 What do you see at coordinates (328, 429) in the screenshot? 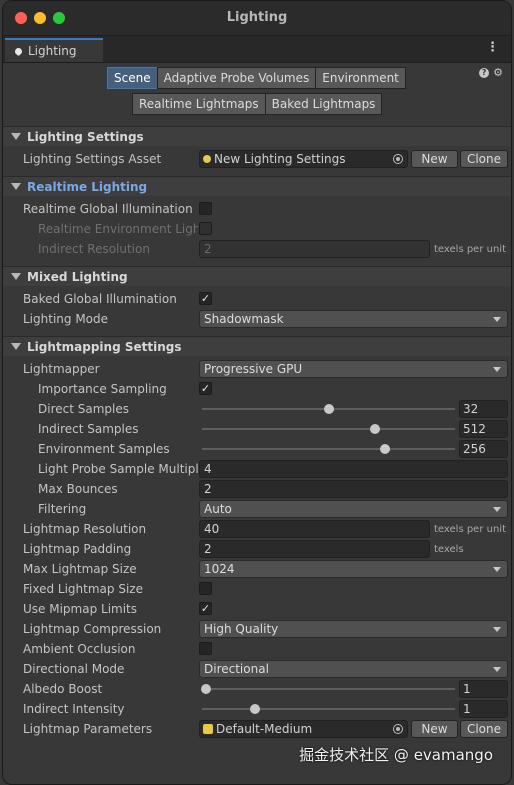
I see `indirect-samples-slider-track` at bounding box center [328, 429].